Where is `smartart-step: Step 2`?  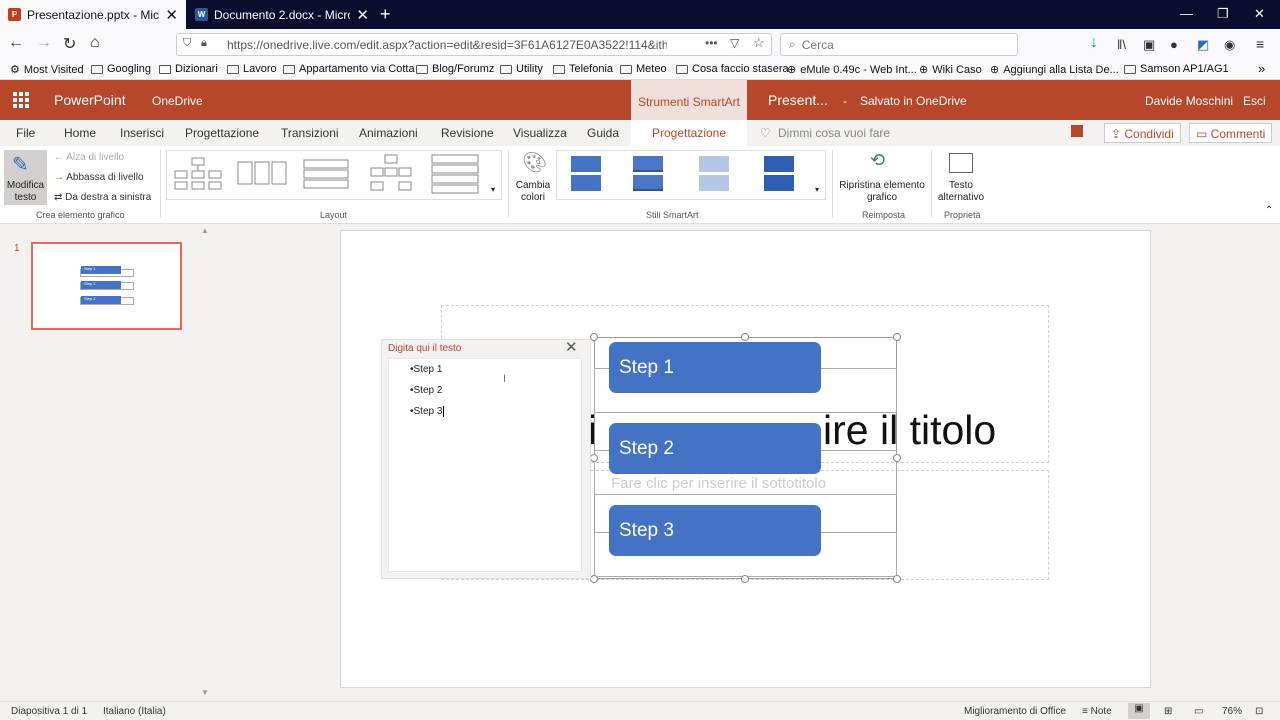
smartart-step: Step 2 is located at coordinates (715, 448).